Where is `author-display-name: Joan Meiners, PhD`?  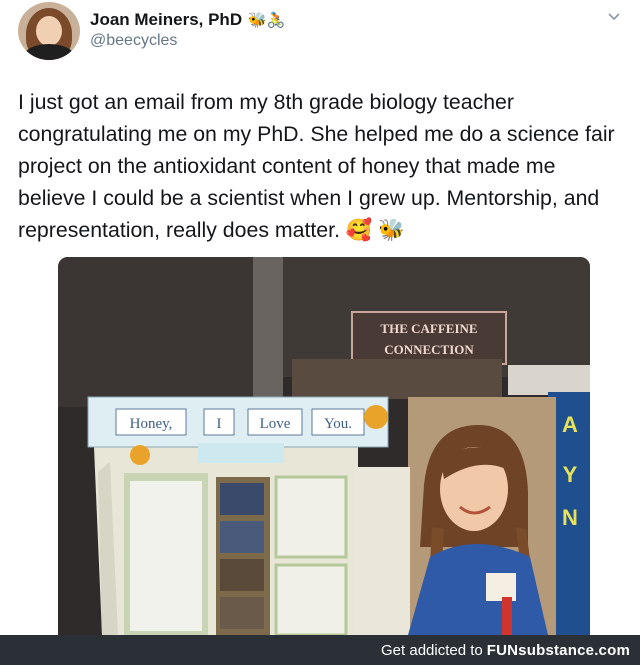 author-display-name: Joan Meiners, PhD is located at coordinates (166, 20).